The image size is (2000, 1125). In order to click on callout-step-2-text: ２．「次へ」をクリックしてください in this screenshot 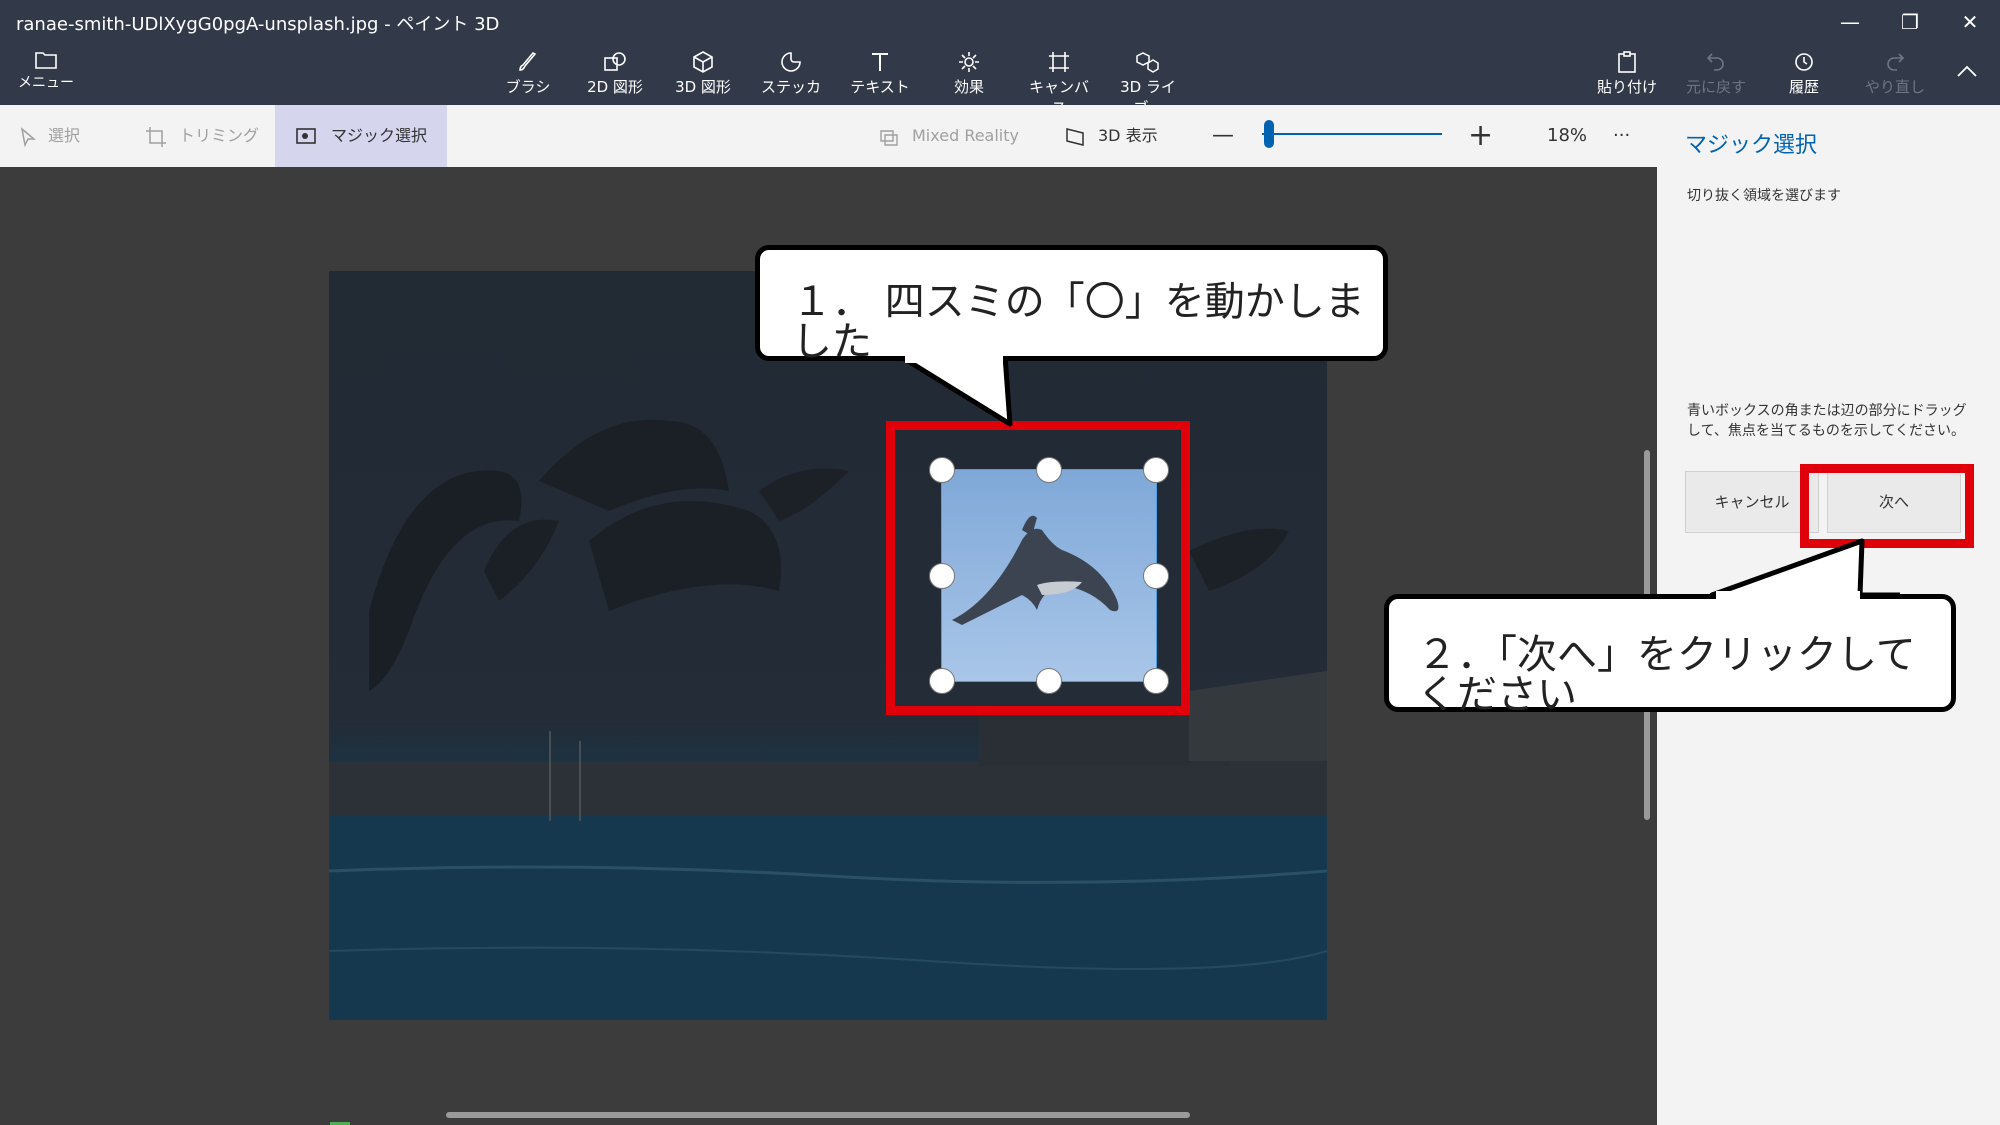, I will do `click(1666, 675)`.